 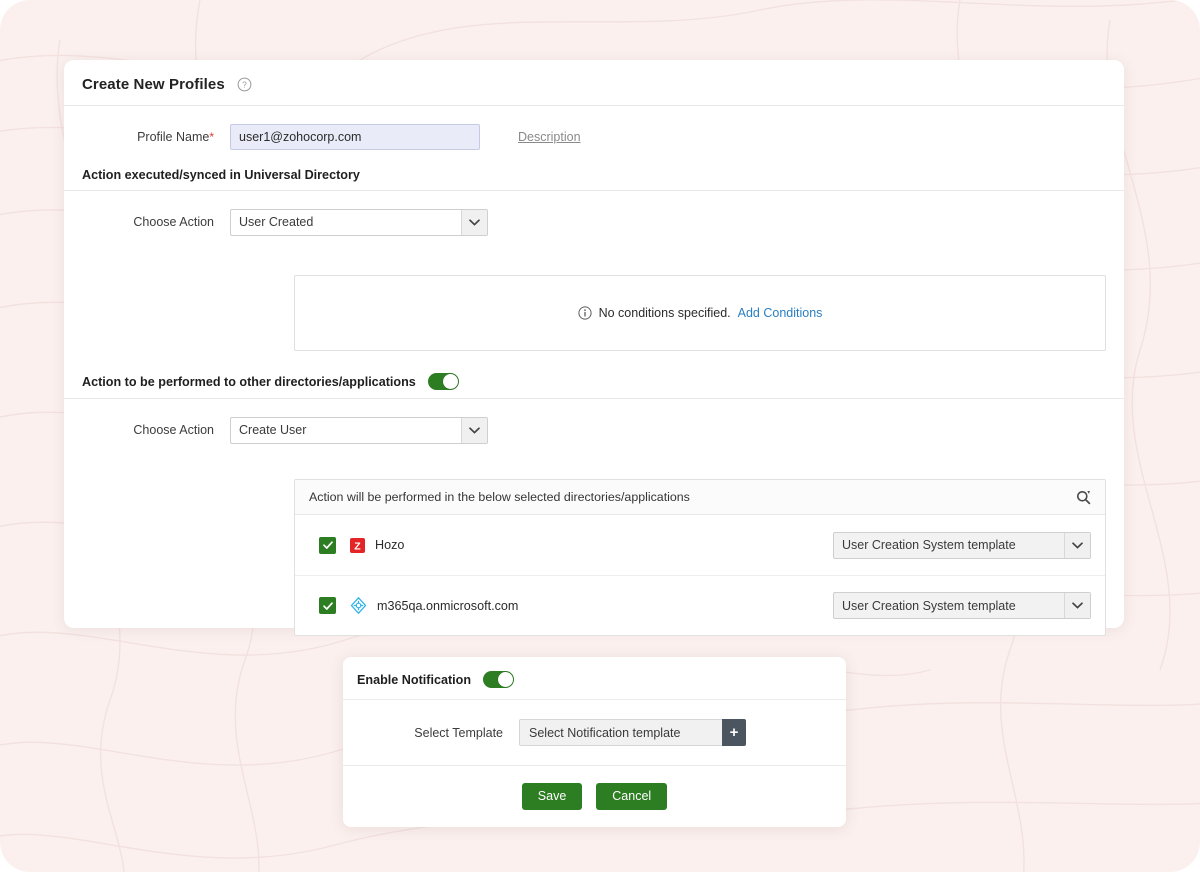 I want to click on add-template-button: +, so click(x=734, y=732).